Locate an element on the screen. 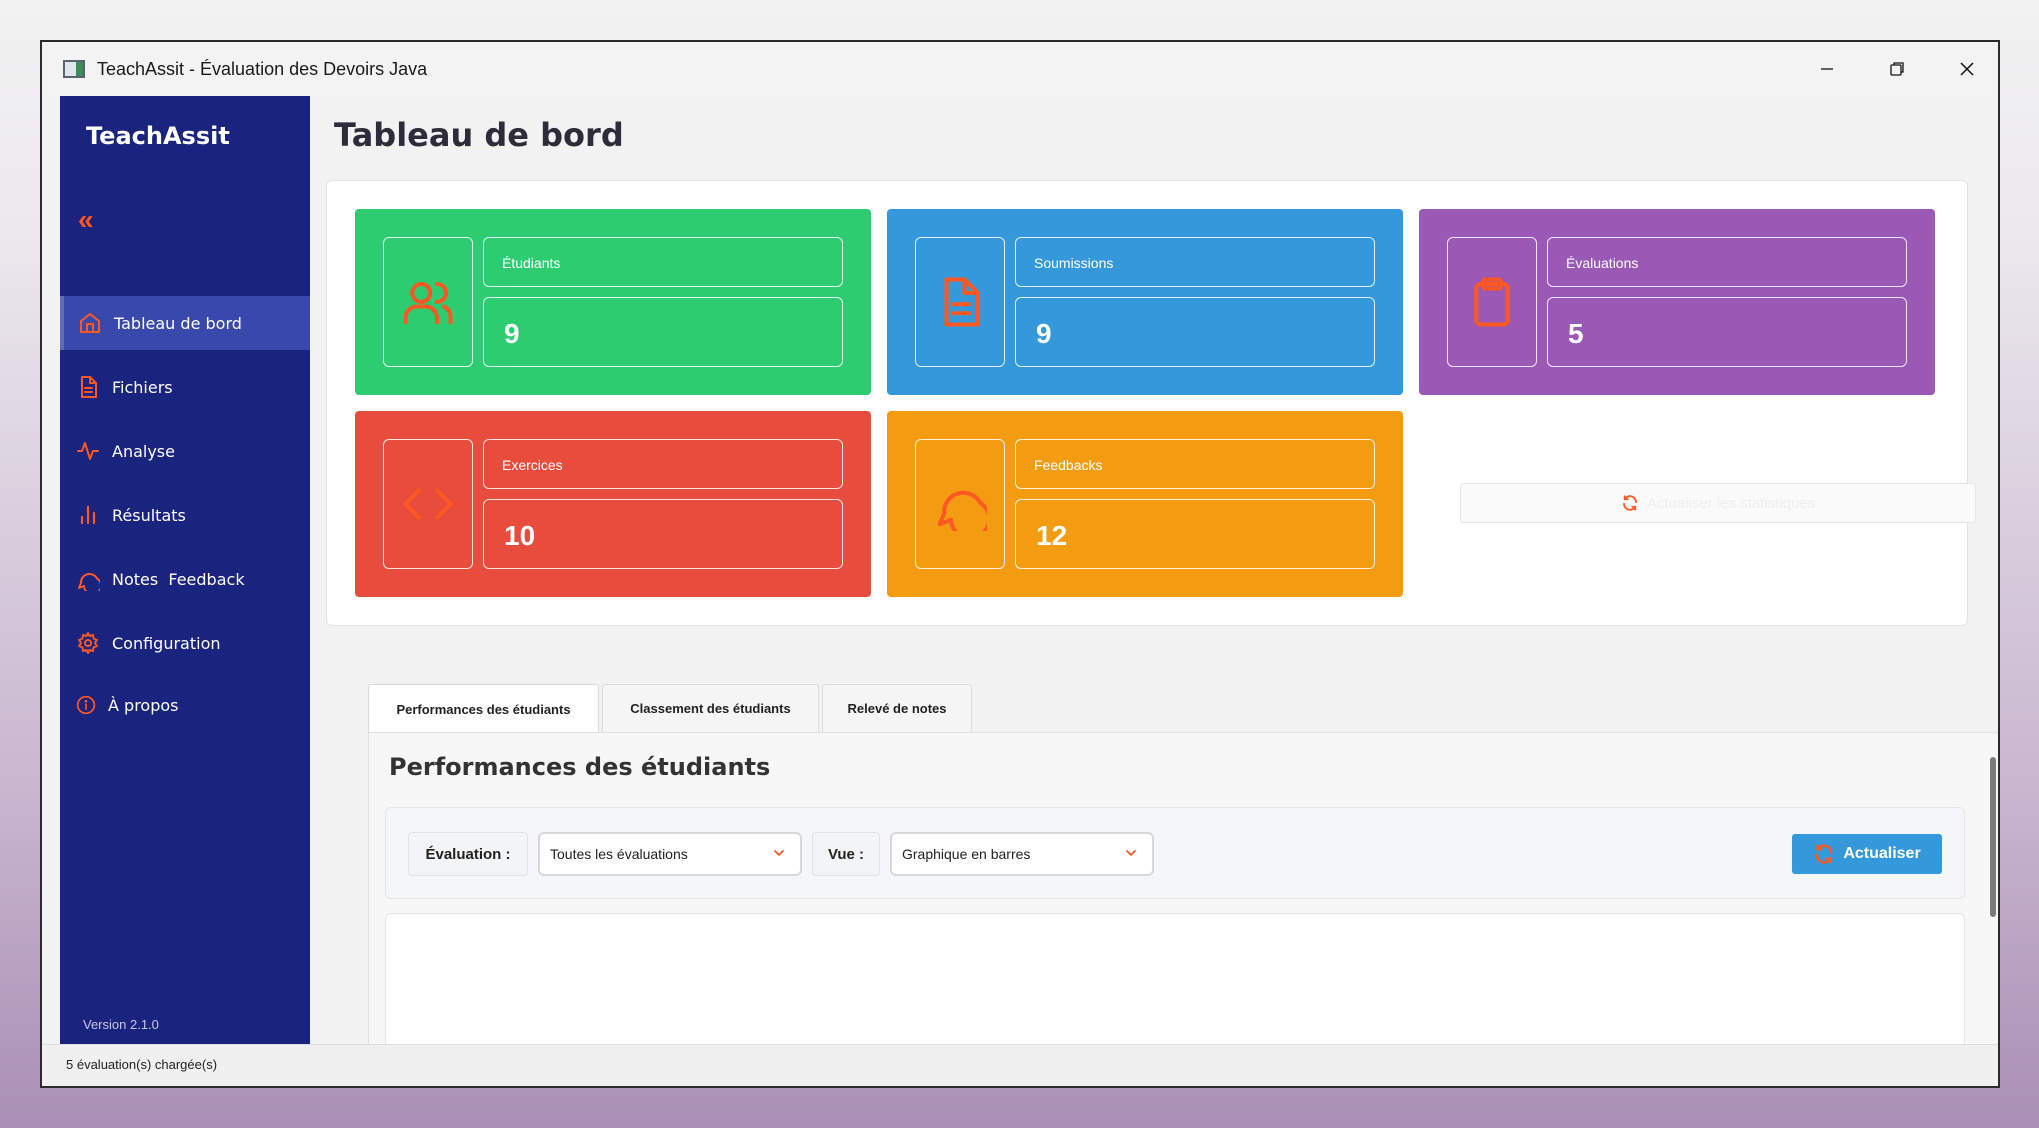 The height and width of the screenshot is (1128, 2039). stat-label: Feedbacks is located at coordinates (1195, 464).